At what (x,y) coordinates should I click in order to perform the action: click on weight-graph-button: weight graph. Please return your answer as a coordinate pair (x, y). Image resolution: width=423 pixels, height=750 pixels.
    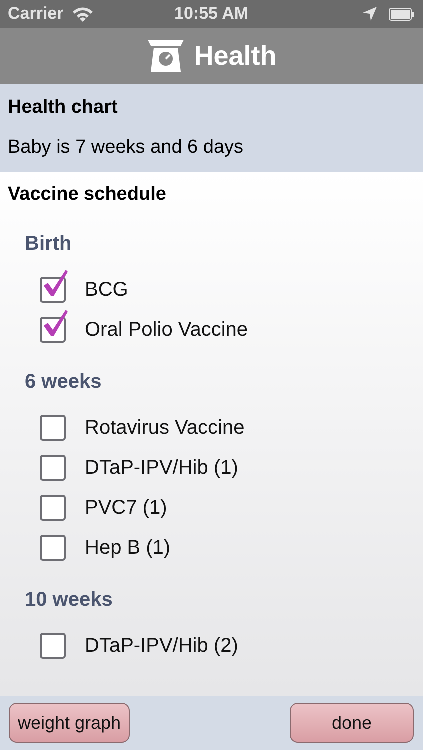
    Looking at the image, I should click on (69, 723).